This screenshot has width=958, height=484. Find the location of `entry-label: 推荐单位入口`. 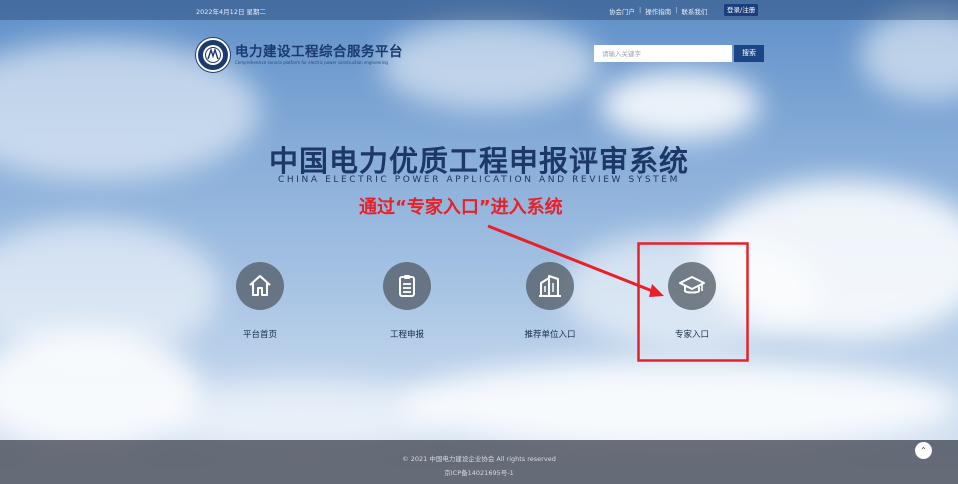

entry-label: 推荐单位入口 is located at coordinates (550, 335).